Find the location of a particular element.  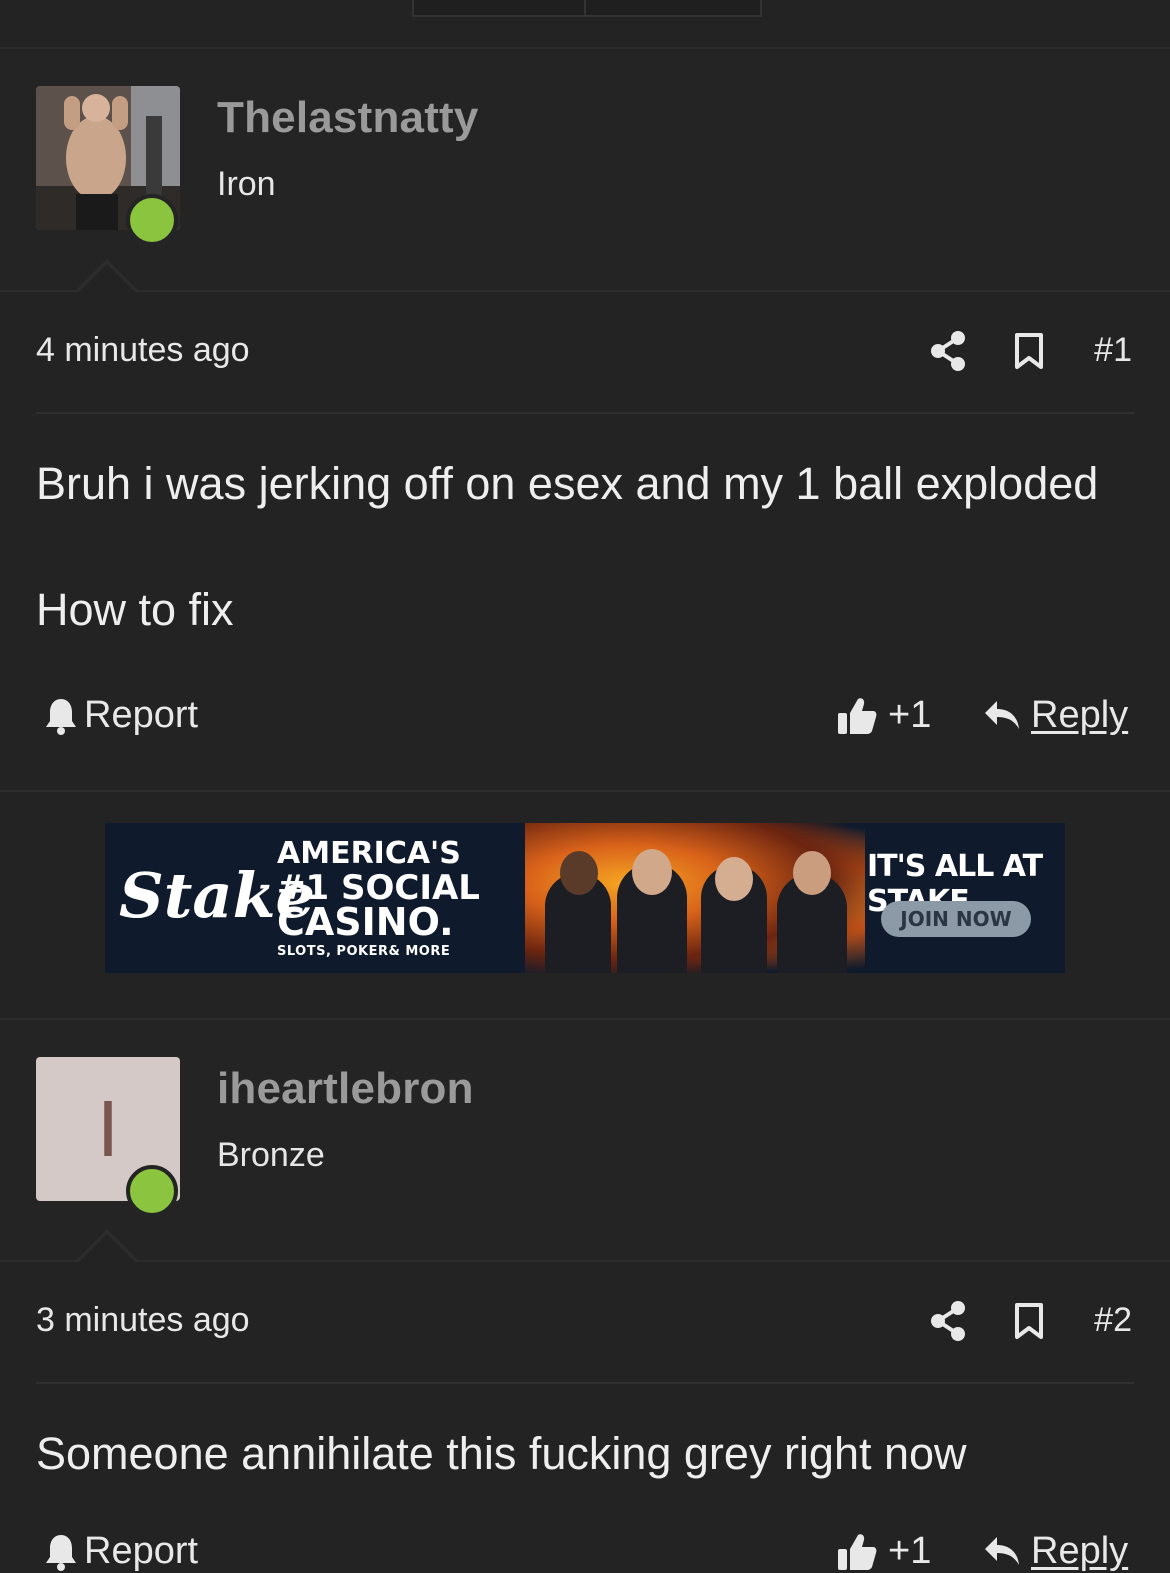

avatar-letter: I is located at coordinates (108, 1128).